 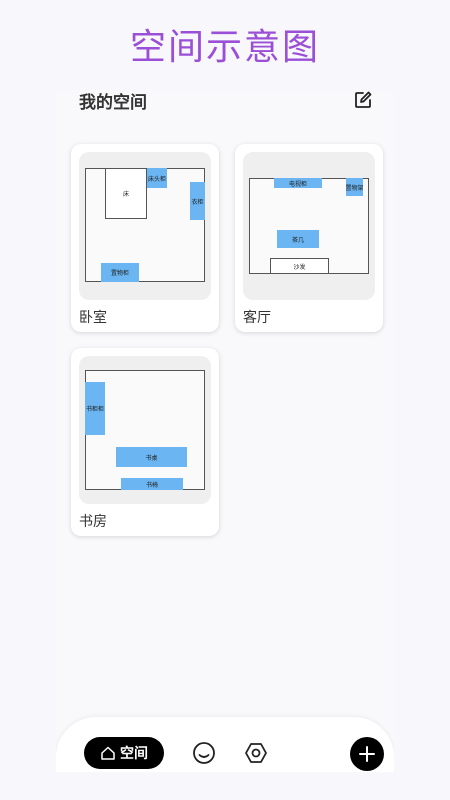 I want to click on edit-icon, so click(x=363, y=100).